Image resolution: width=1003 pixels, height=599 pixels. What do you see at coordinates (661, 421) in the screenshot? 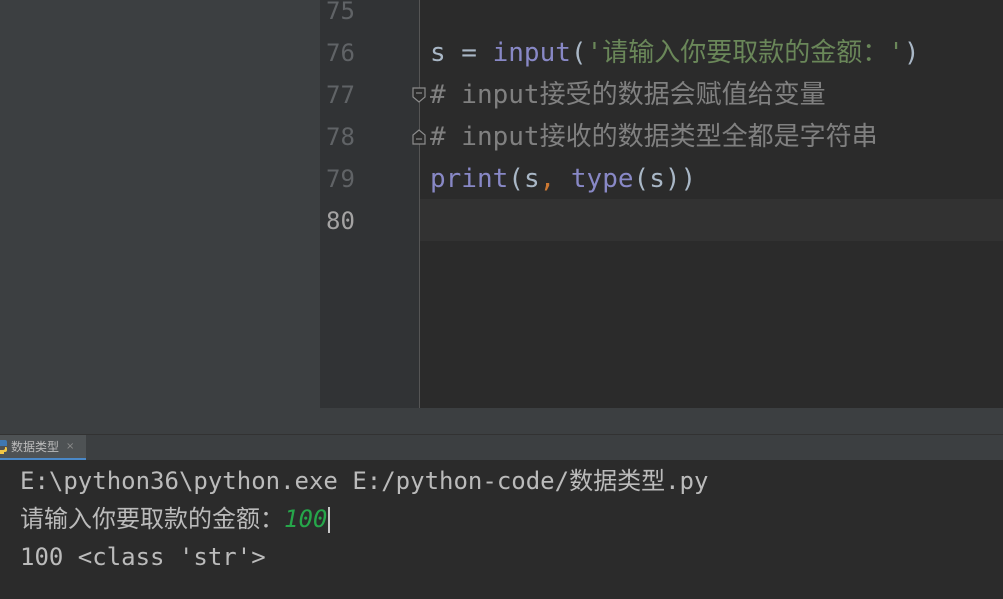
I see `editor-horizontal-scrollbar` at bounding box center [661, 421].